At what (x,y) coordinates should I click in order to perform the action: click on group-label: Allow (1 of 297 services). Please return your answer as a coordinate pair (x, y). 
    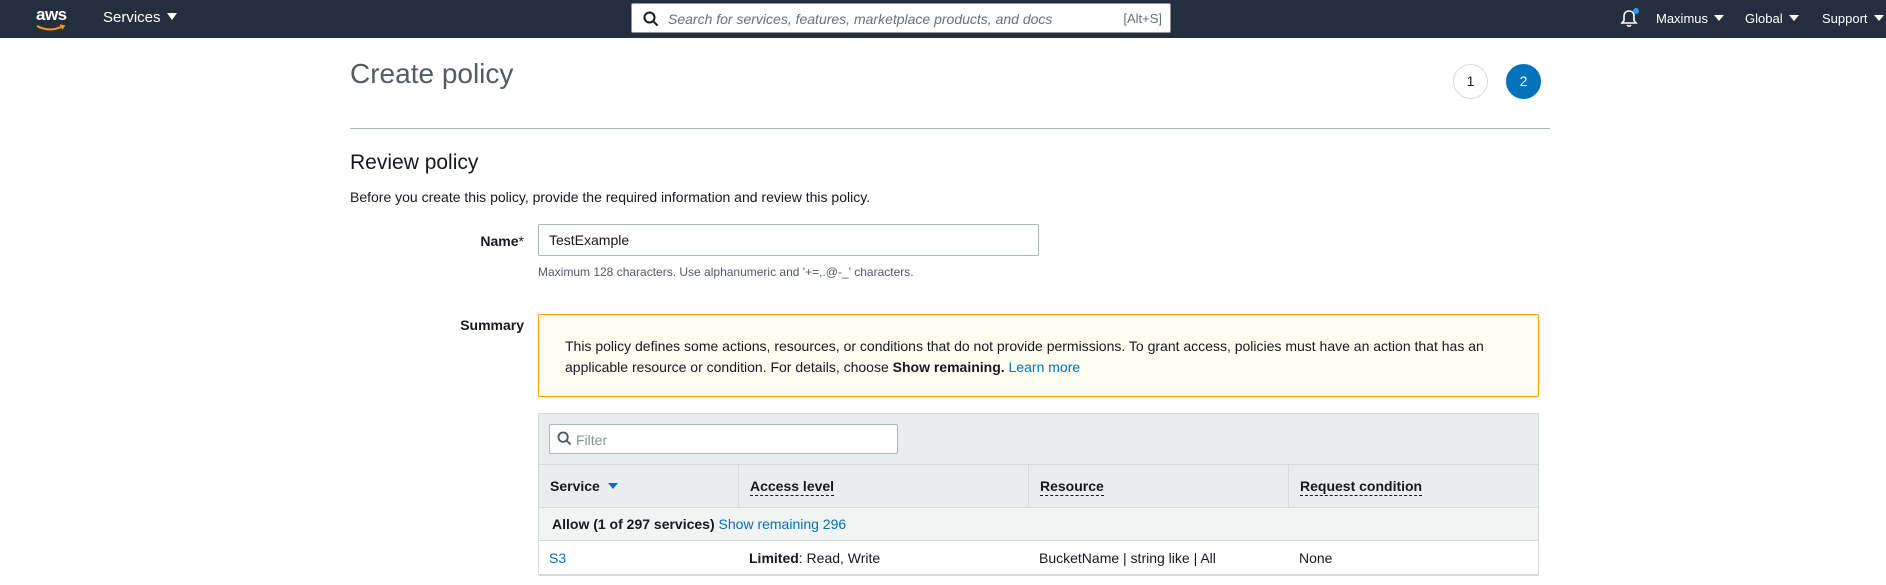
    Looking at the image, I should click on (633, 524).